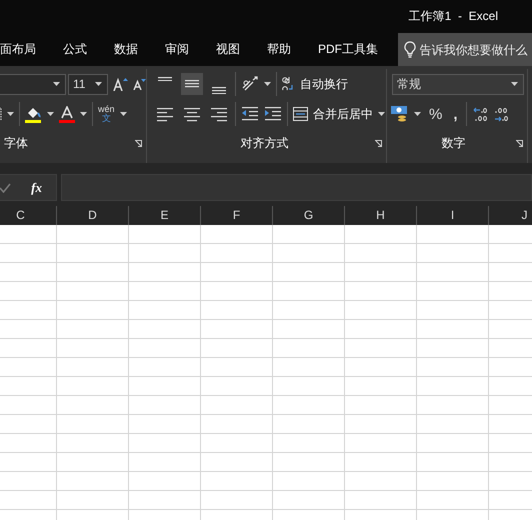  What do you see at coordinates (75, 49) in the screenshot?
I see `ribbon-tab: 公式` at bounding box center [75, 49].